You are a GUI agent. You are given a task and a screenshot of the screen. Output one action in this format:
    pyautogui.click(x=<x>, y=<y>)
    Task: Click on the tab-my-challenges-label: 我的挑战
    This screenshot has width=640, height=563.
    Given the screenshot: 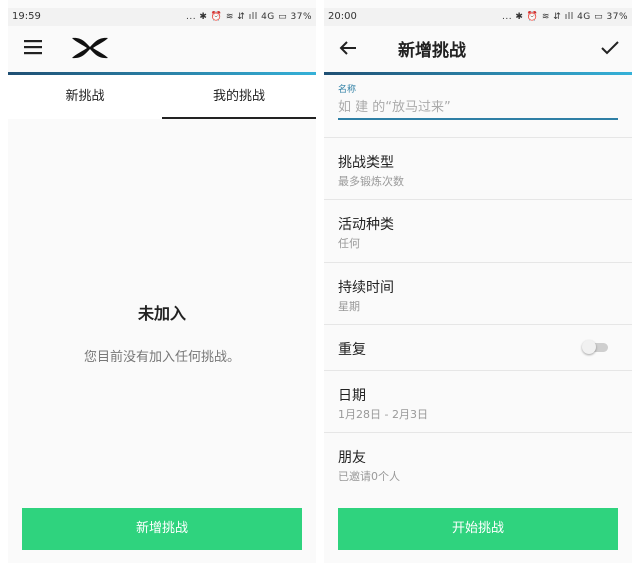 What is the action you would take?
    pyautogui.click(x=238, y=96)
    